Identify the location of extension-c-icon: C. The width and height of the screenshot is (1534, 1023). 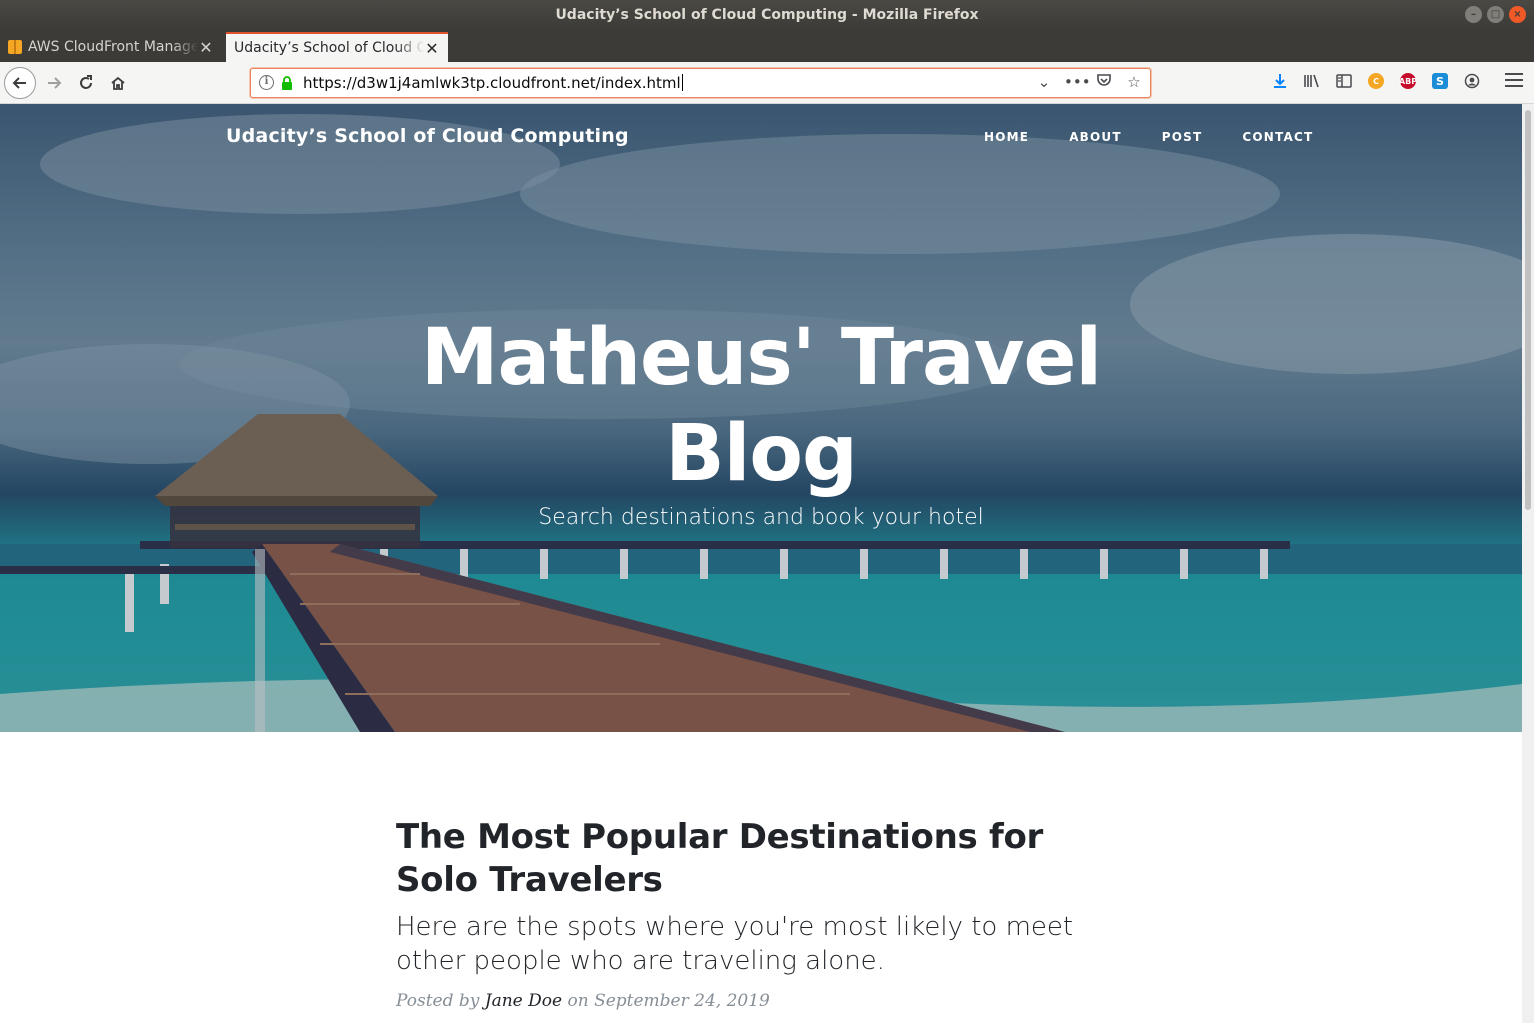
(1376, 81).